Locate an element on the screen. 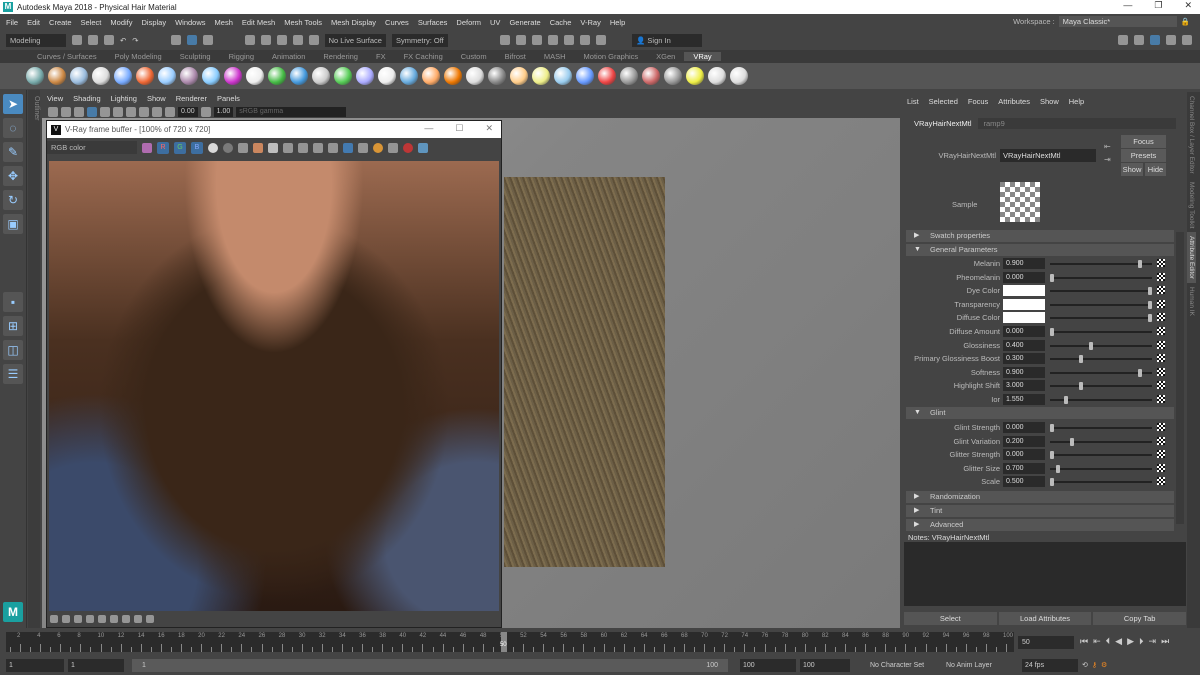 The width and height of the screenshot is (1200, 675). save-image-icon is located at coordinates (243, 147).